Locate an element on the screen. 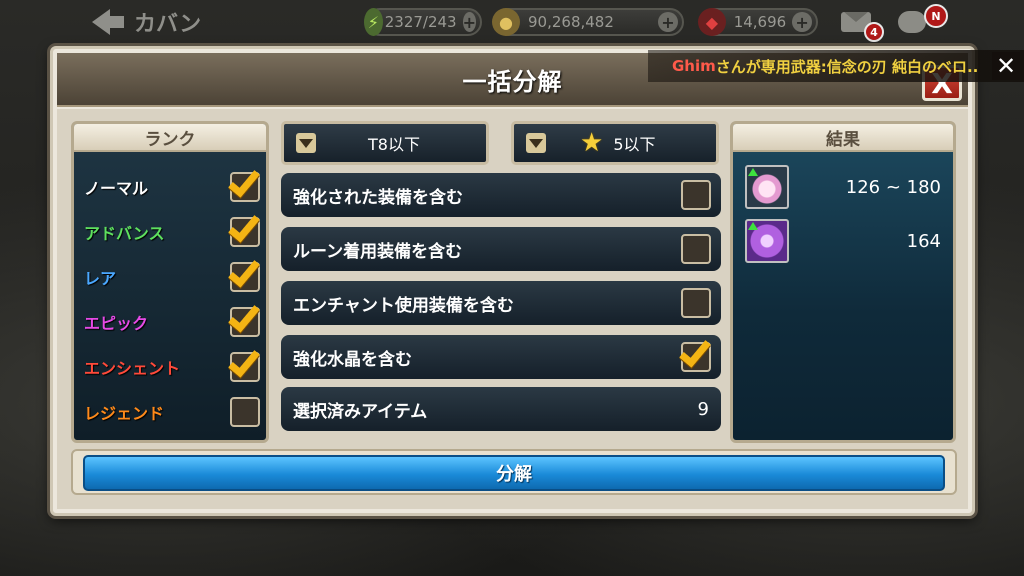 The height and width of the screenshot is (576, 1024). stamina-value: 2327/243 is located at coordinates (420, 22).